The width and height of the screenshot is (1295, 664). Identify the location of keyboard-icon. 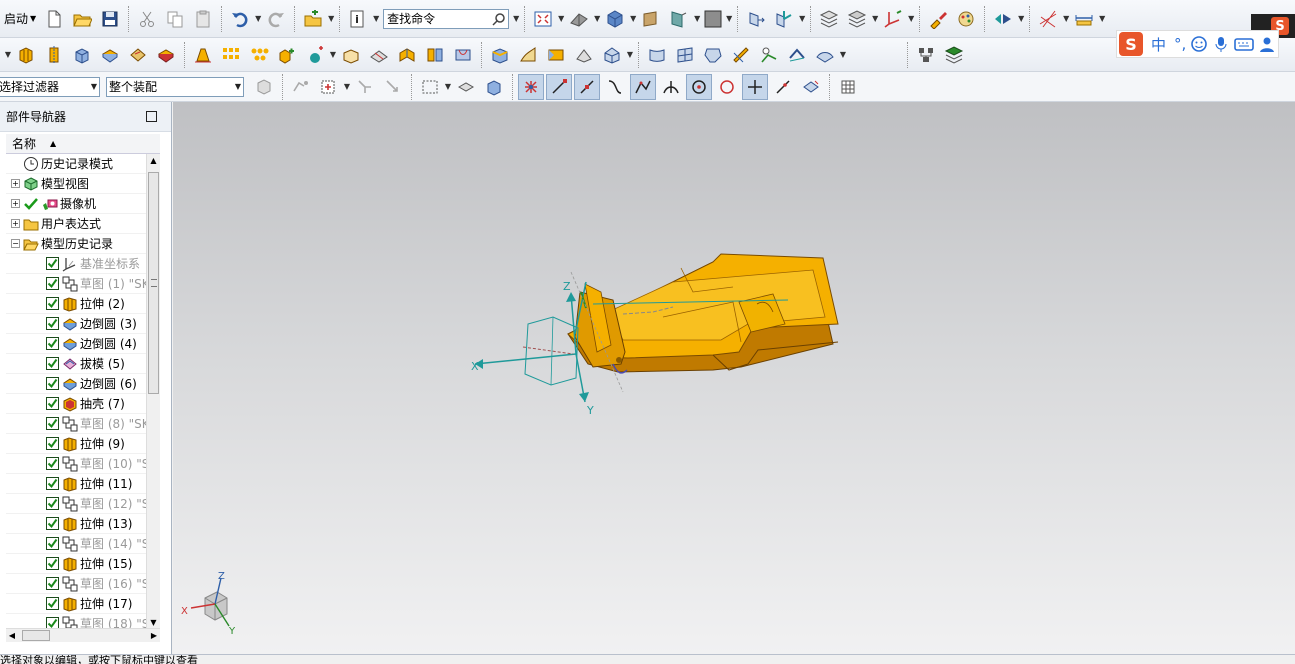
(1244, 44).